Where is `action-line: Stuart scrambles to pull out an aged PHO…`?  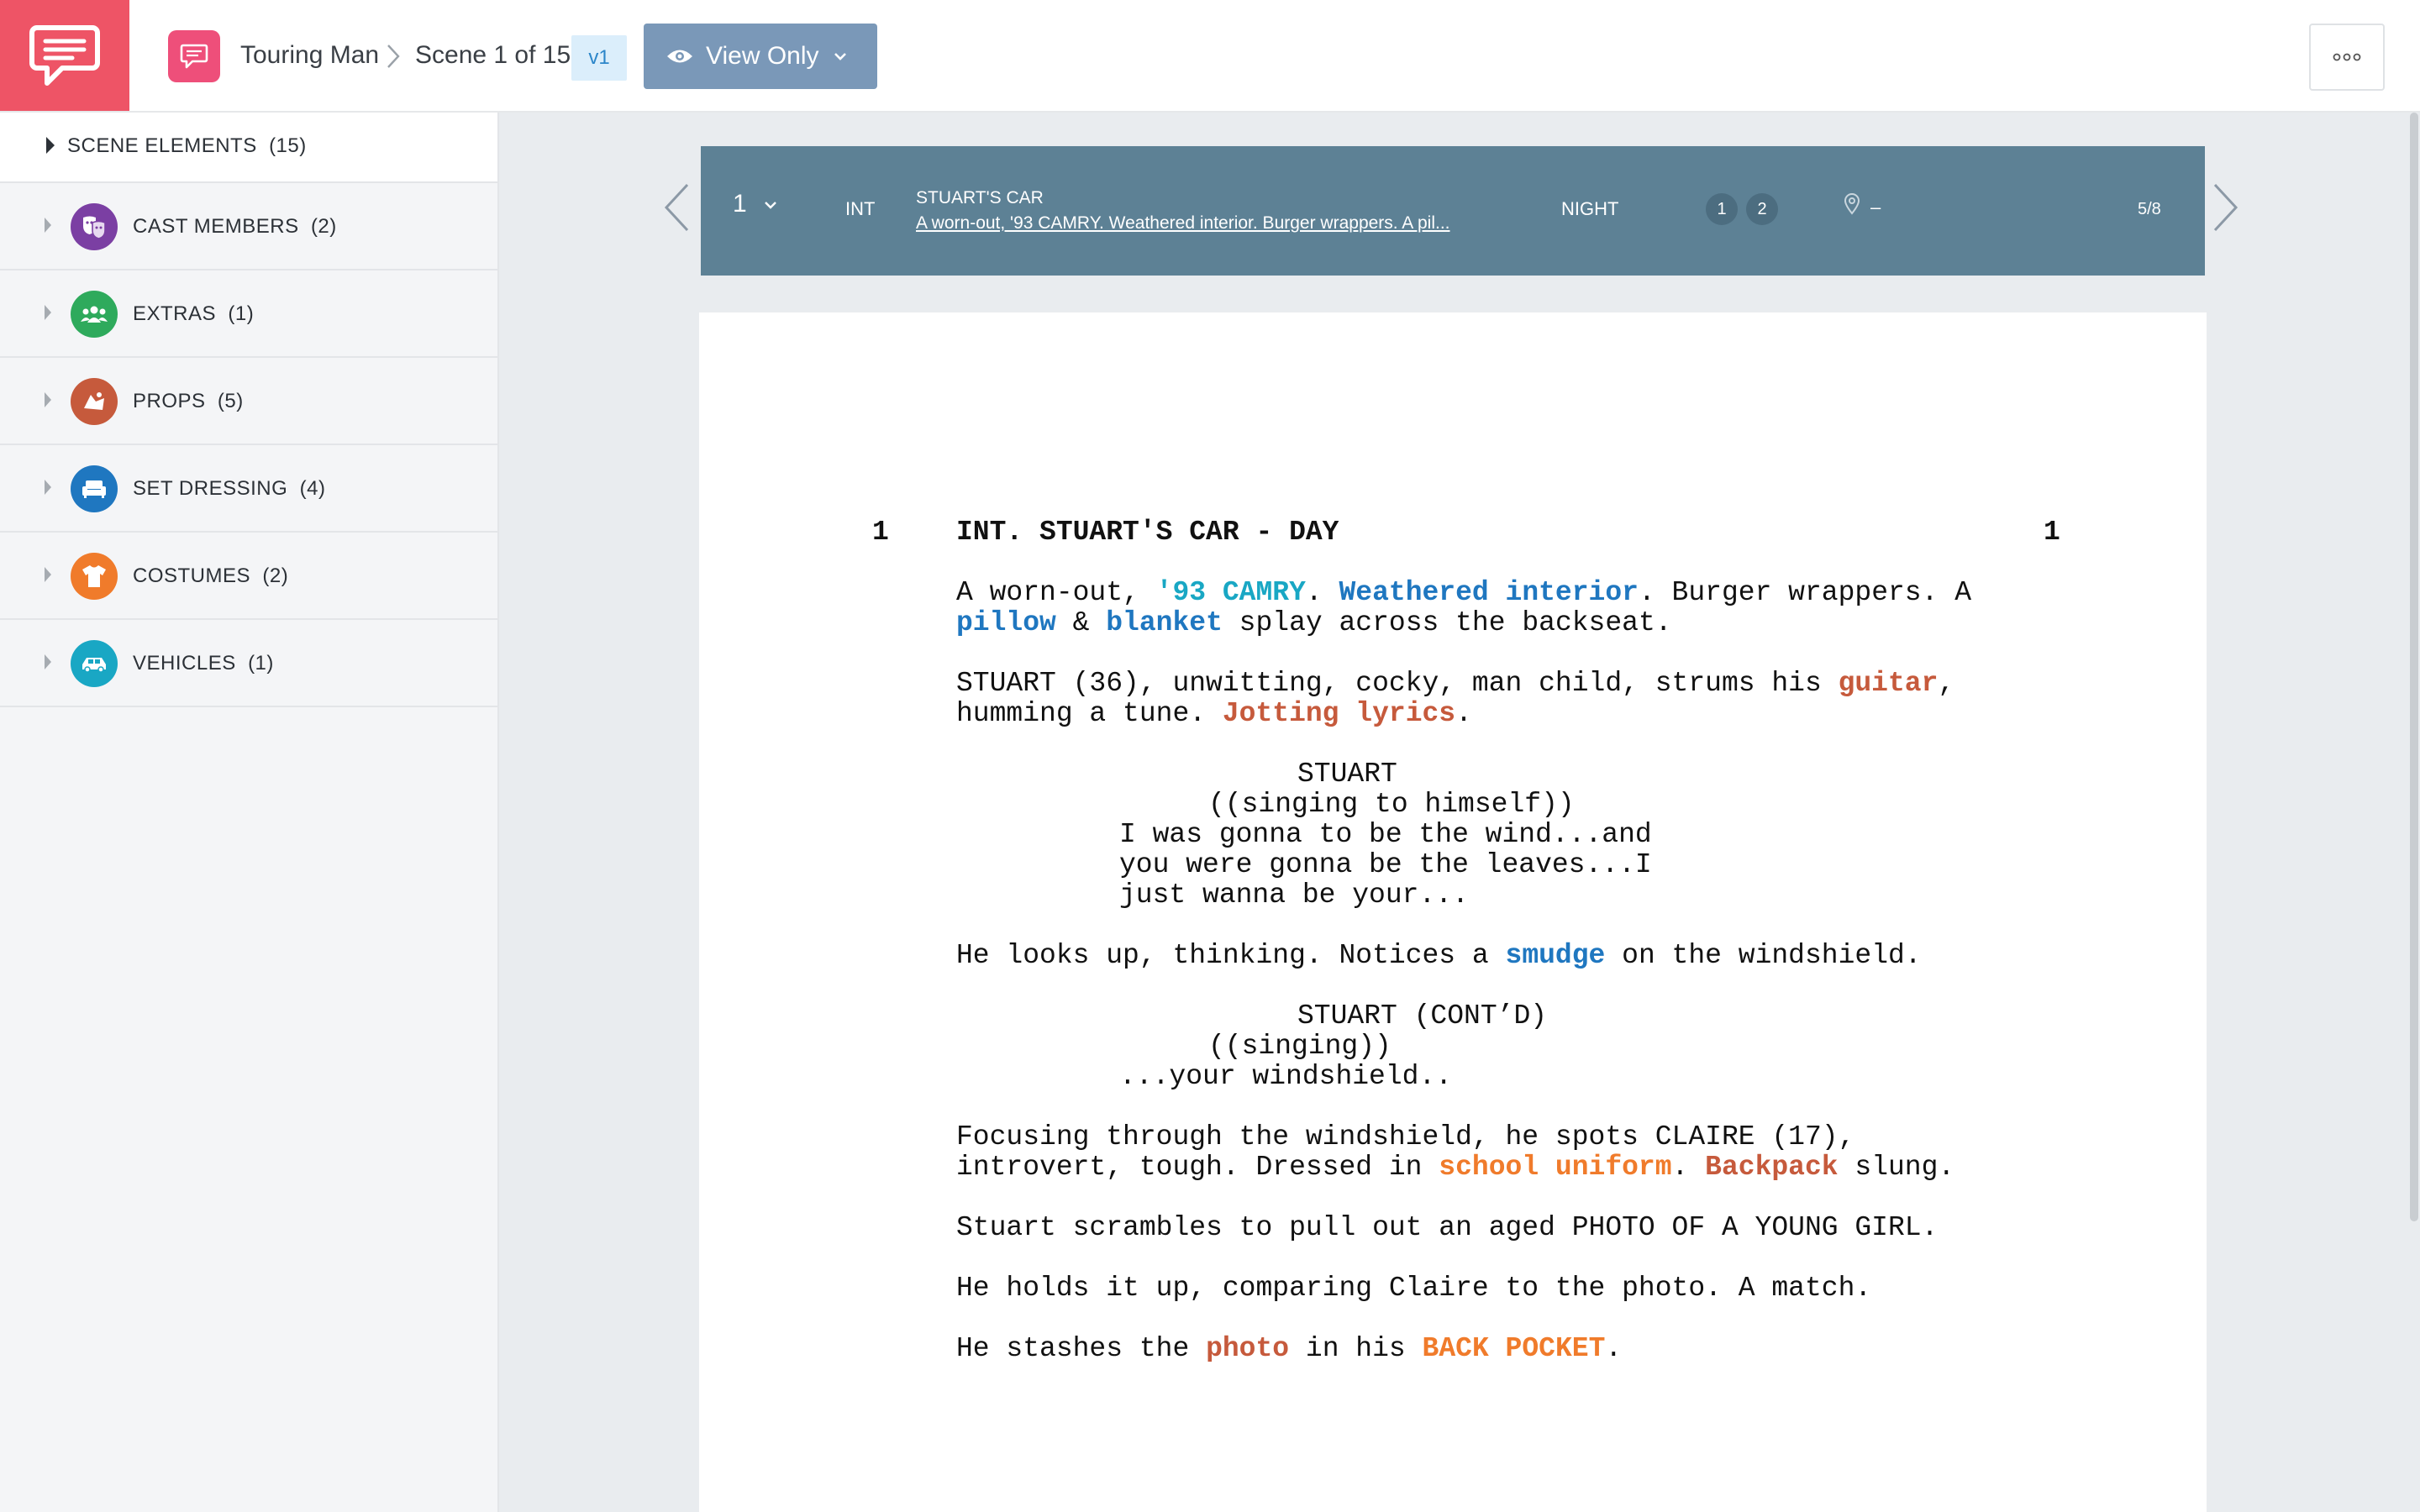
action-line: Stuart scrambles to pull out an aged PHO… is located at coordinates (1447, 1227).